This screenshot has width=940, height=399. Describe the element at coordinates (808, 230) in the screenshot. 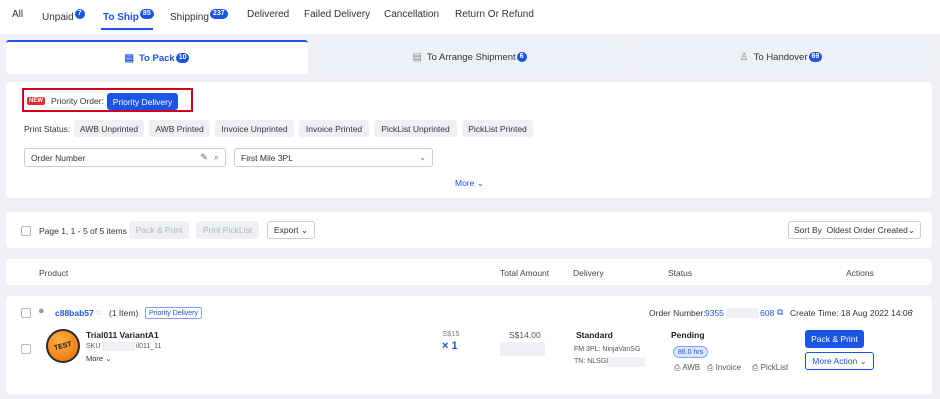

I see `sort-label: Sort By` at that location.